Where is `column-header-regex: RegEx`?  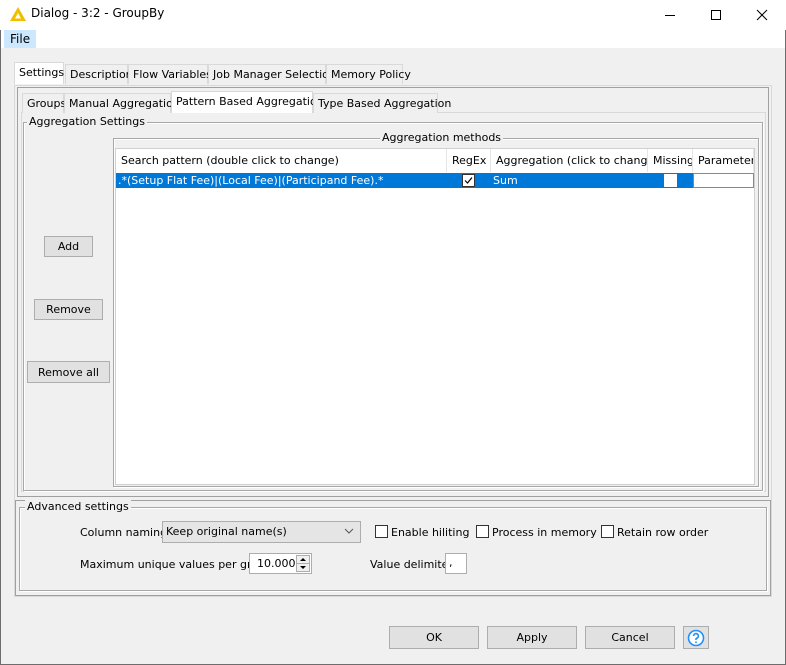
column-header-regex: RegEx is located at coordinates (469, 160).